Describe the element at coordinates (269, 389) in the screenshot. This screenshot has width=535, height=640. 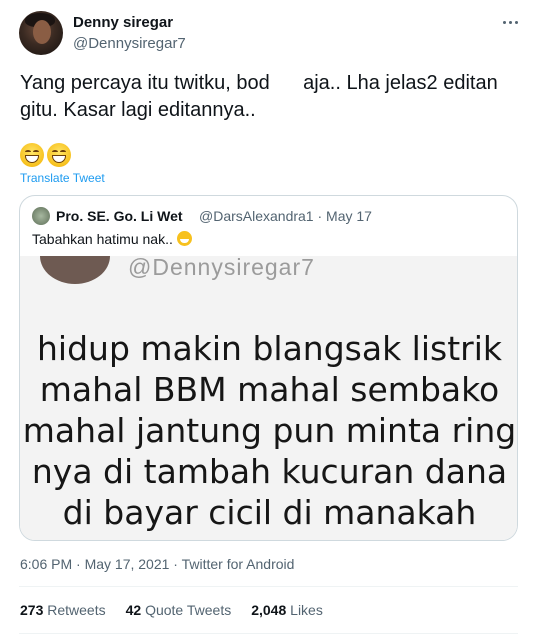
I see `image-text-line: mahal BBM mahal sembako` at that location.